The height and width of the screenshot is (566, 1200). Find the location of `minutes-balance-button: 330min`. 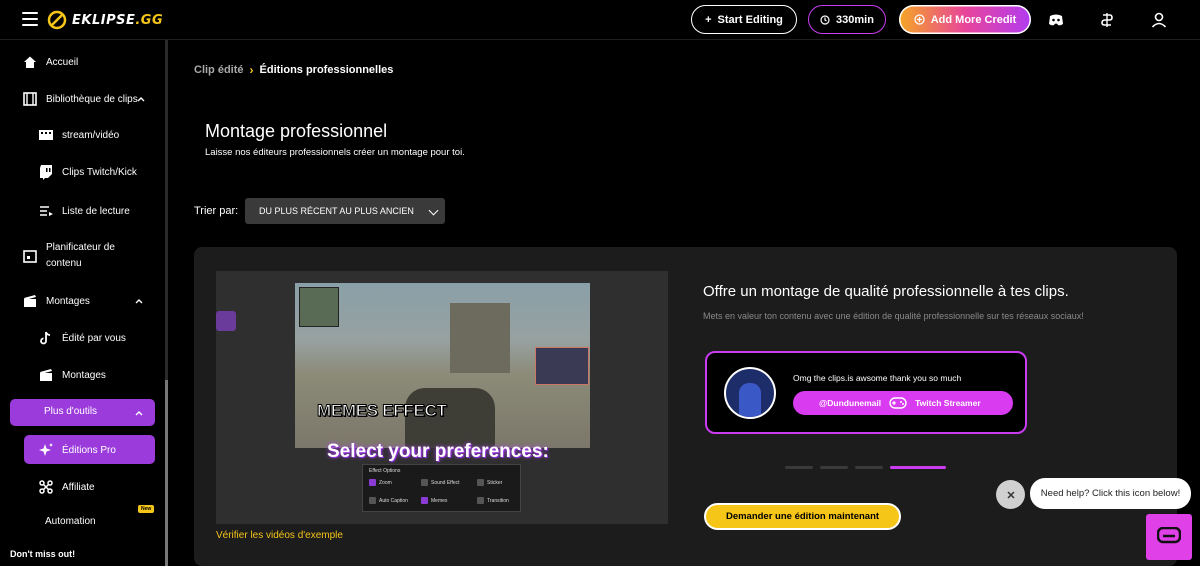

minutes-balance-button: 330min is located at coordinates (847, 19).